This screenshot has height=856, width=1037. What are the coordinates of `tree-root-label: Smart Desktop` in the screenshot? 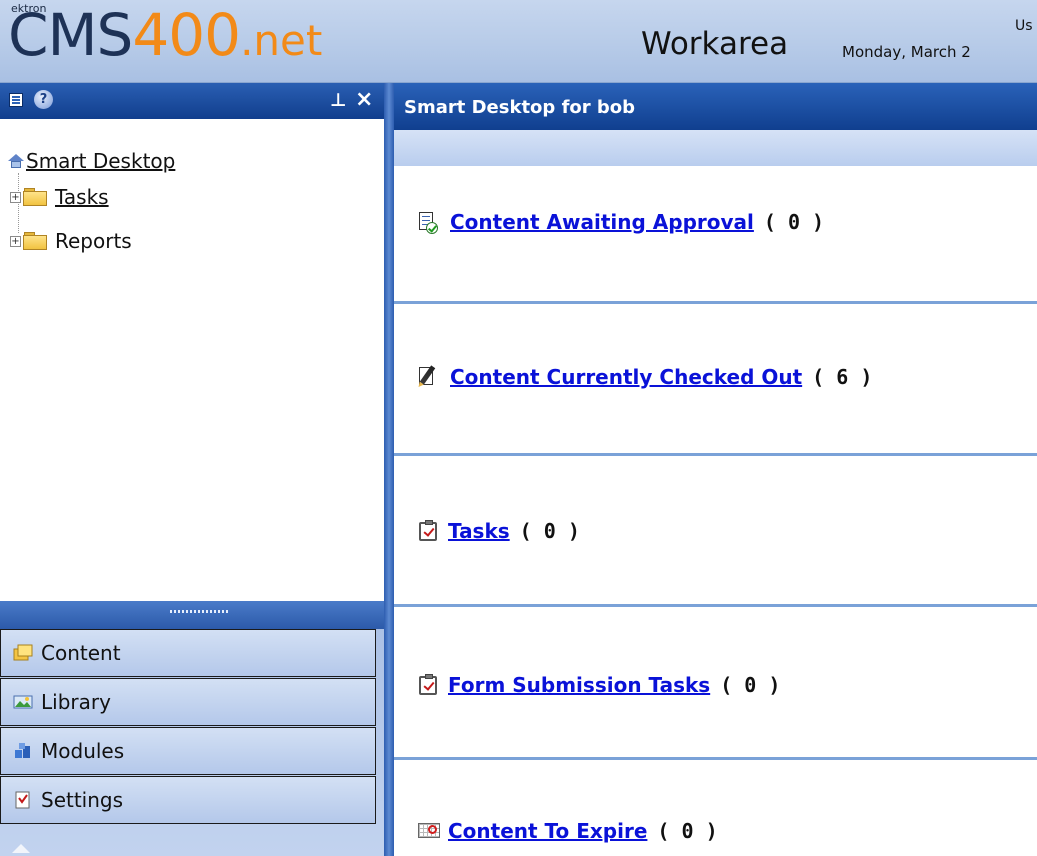 It's located at (100, 161).